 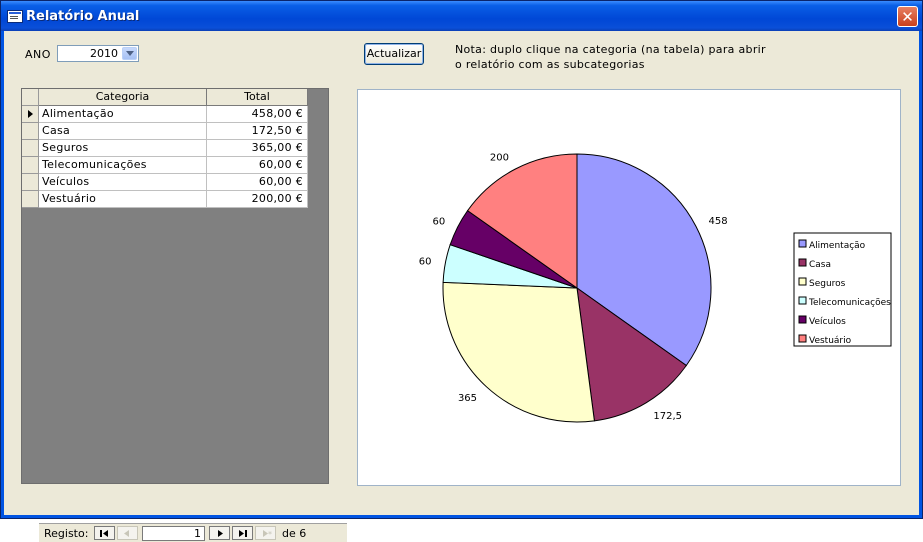 I want to click on form-icon, so click(x=15, y=16).